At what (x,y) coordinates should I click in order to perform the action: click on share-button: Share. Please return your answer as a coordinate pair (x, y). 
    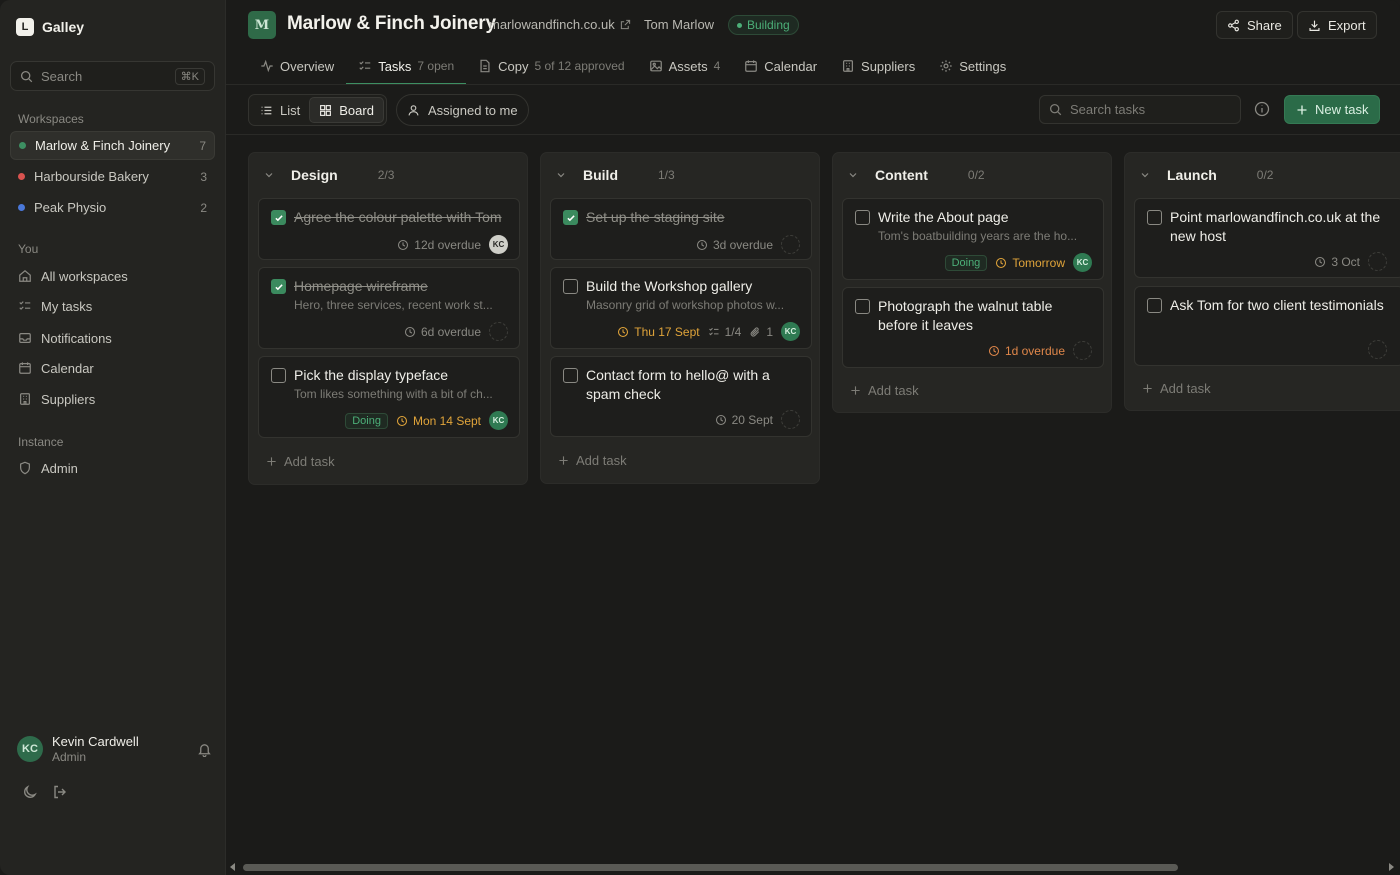
    Looking at the image, I should click on (1254, 25).